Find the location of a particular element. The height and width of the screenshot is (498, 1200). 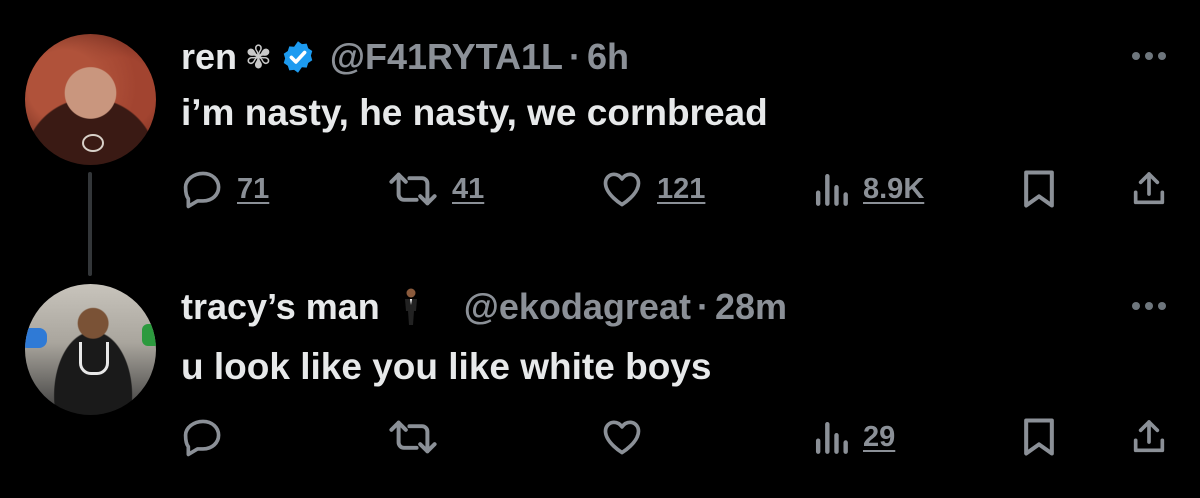

timestamp: 28m is located at coordinates (751, 307).